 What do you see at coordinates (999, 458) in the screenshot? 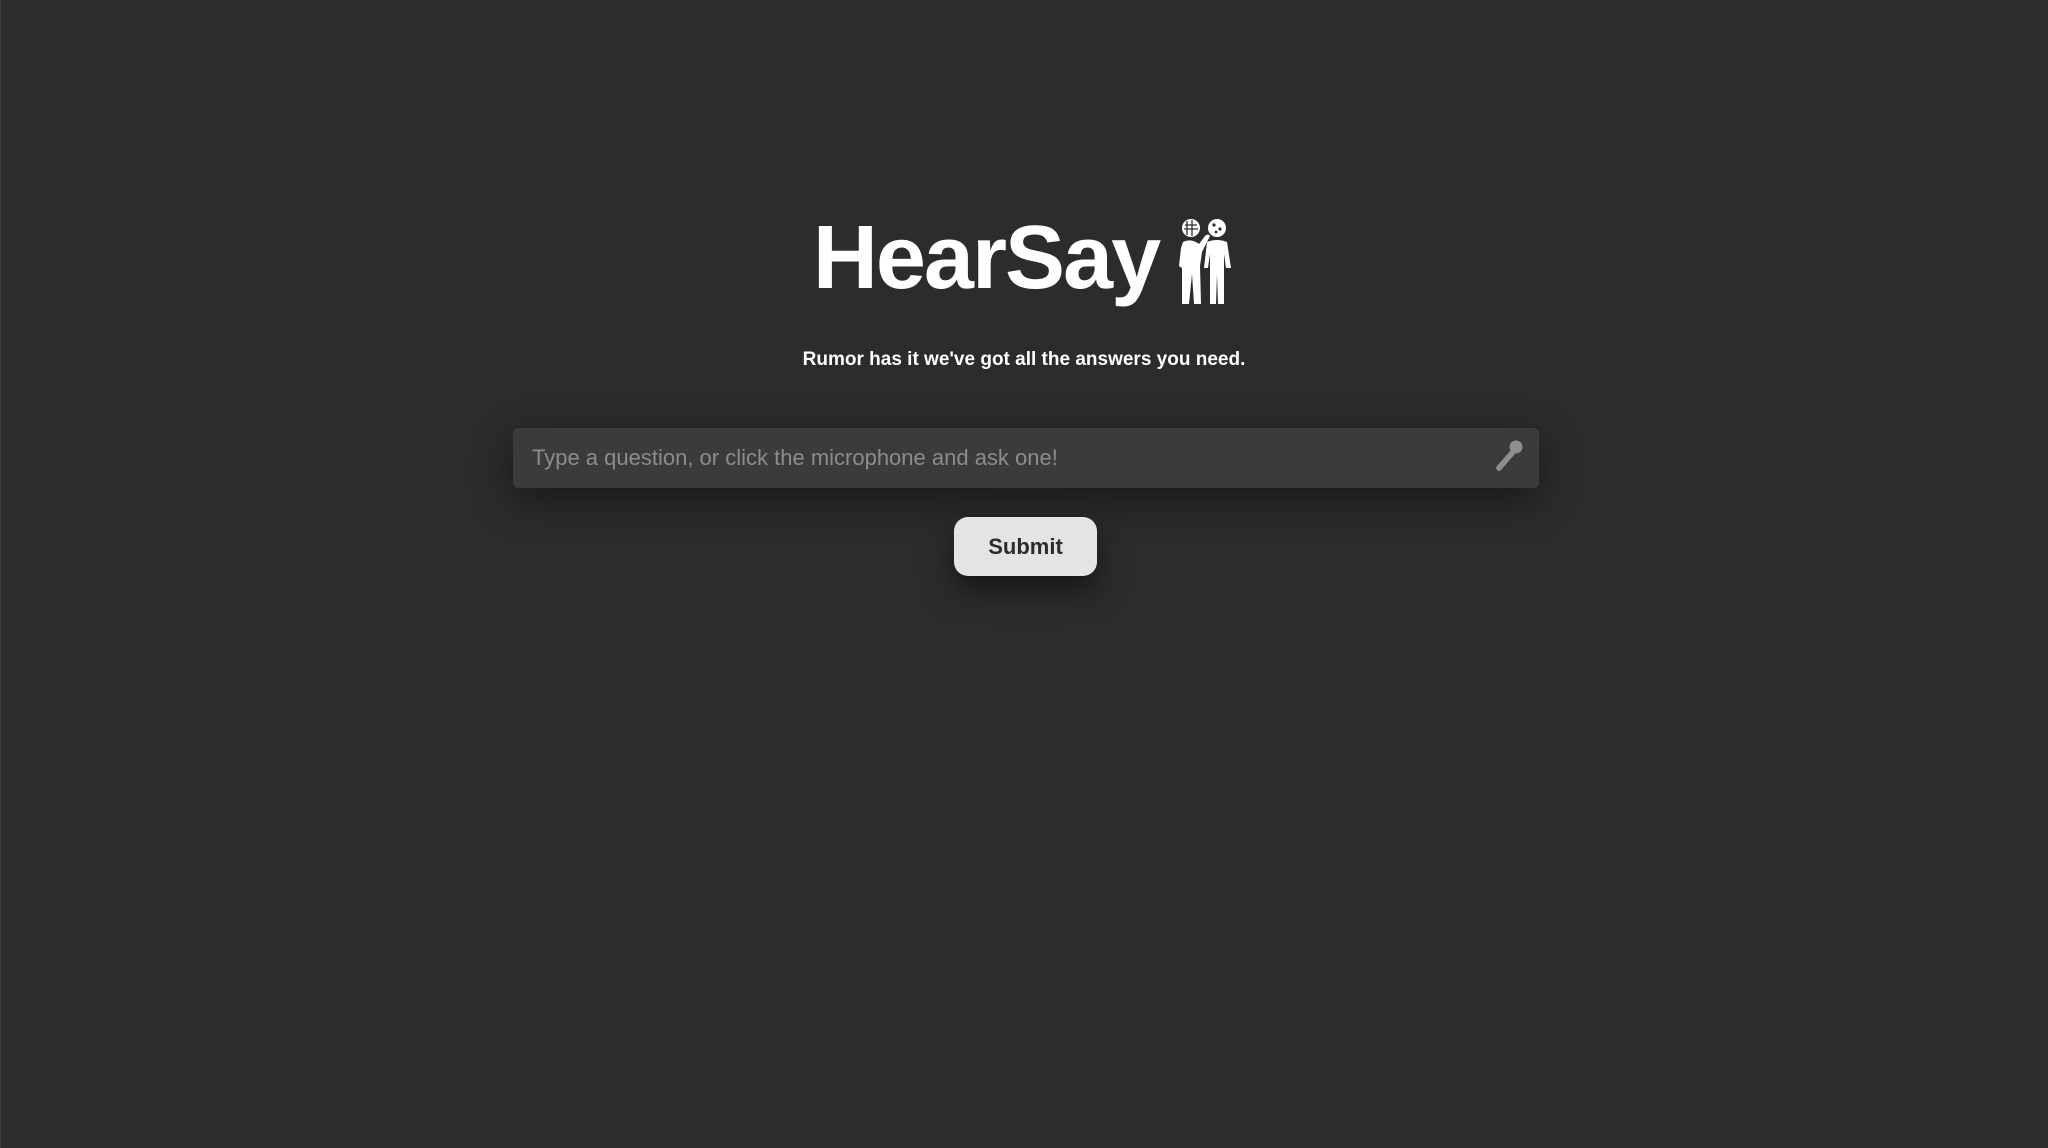
I see `question-input` at bounding box center [999, 458].